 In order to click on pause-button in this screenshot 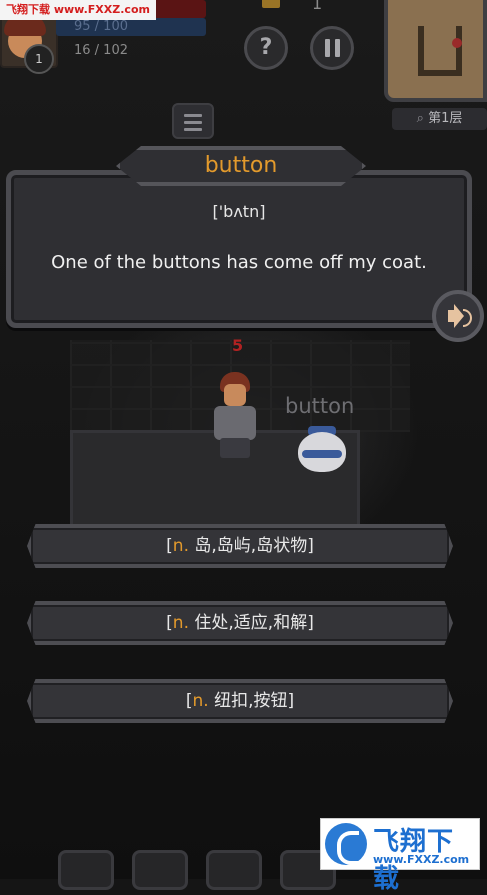, I will do `click(332, 48)`.